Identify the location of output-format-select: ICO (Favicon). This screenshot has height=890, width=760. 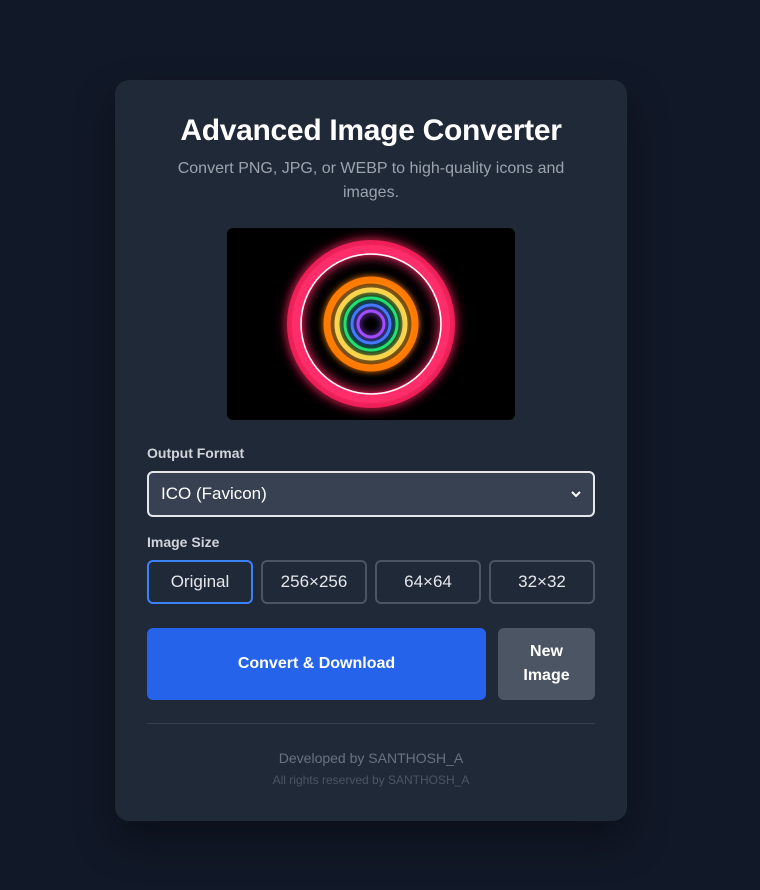
(371, 494).